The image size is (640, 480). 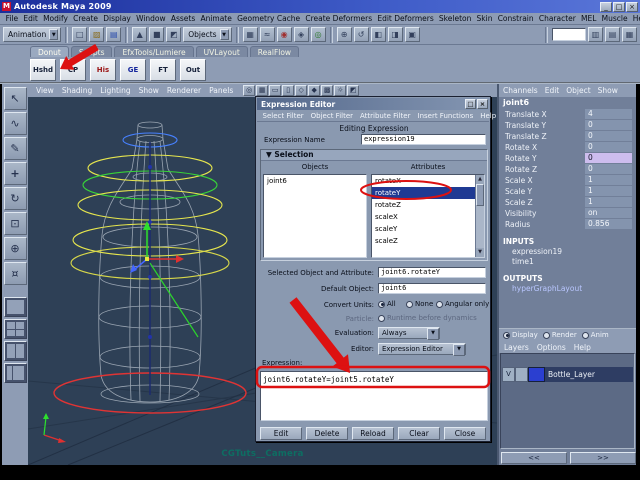 I want to click on shelf-button-ge: GE, so click(x=133, y=69).